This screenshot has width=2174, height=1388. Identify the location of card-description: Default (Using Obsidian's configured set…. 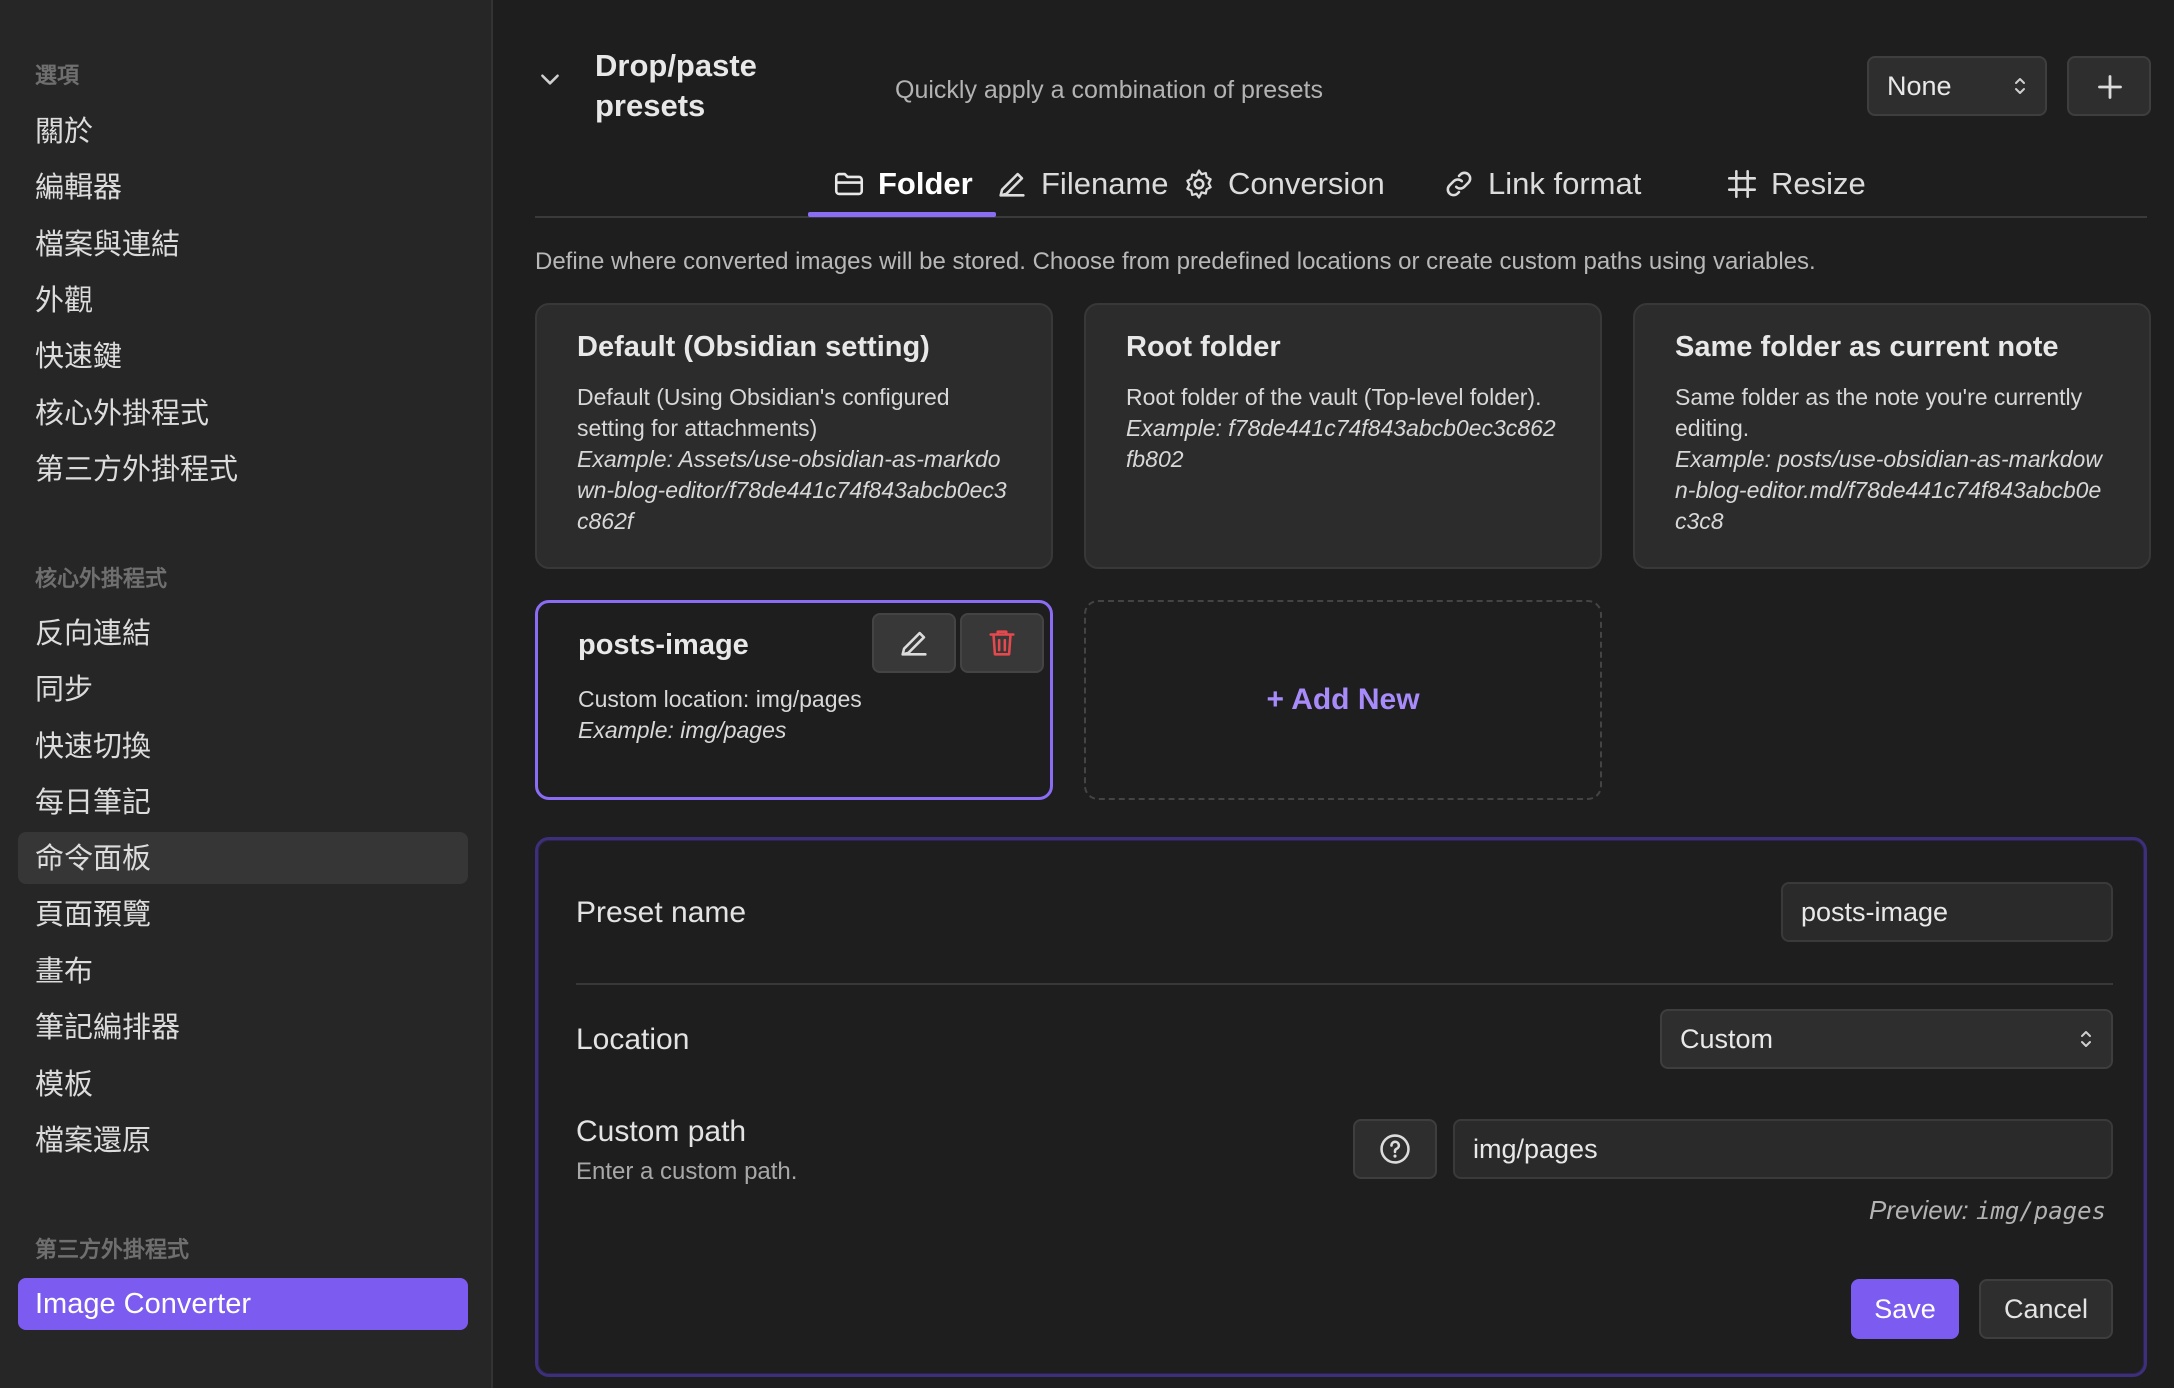
(763, 412).